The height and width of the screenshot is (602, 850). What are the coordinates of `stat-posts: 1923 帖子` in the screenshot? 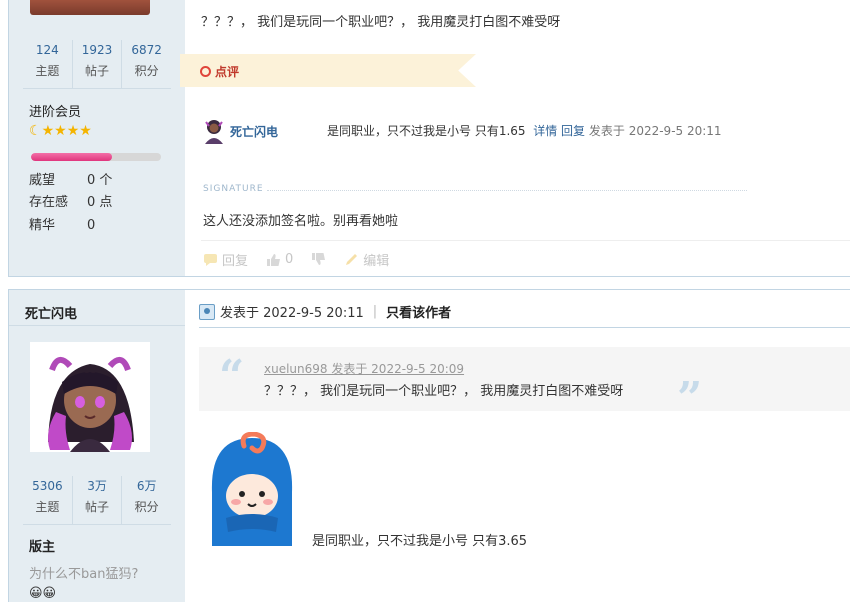 It's located at (96, 64).